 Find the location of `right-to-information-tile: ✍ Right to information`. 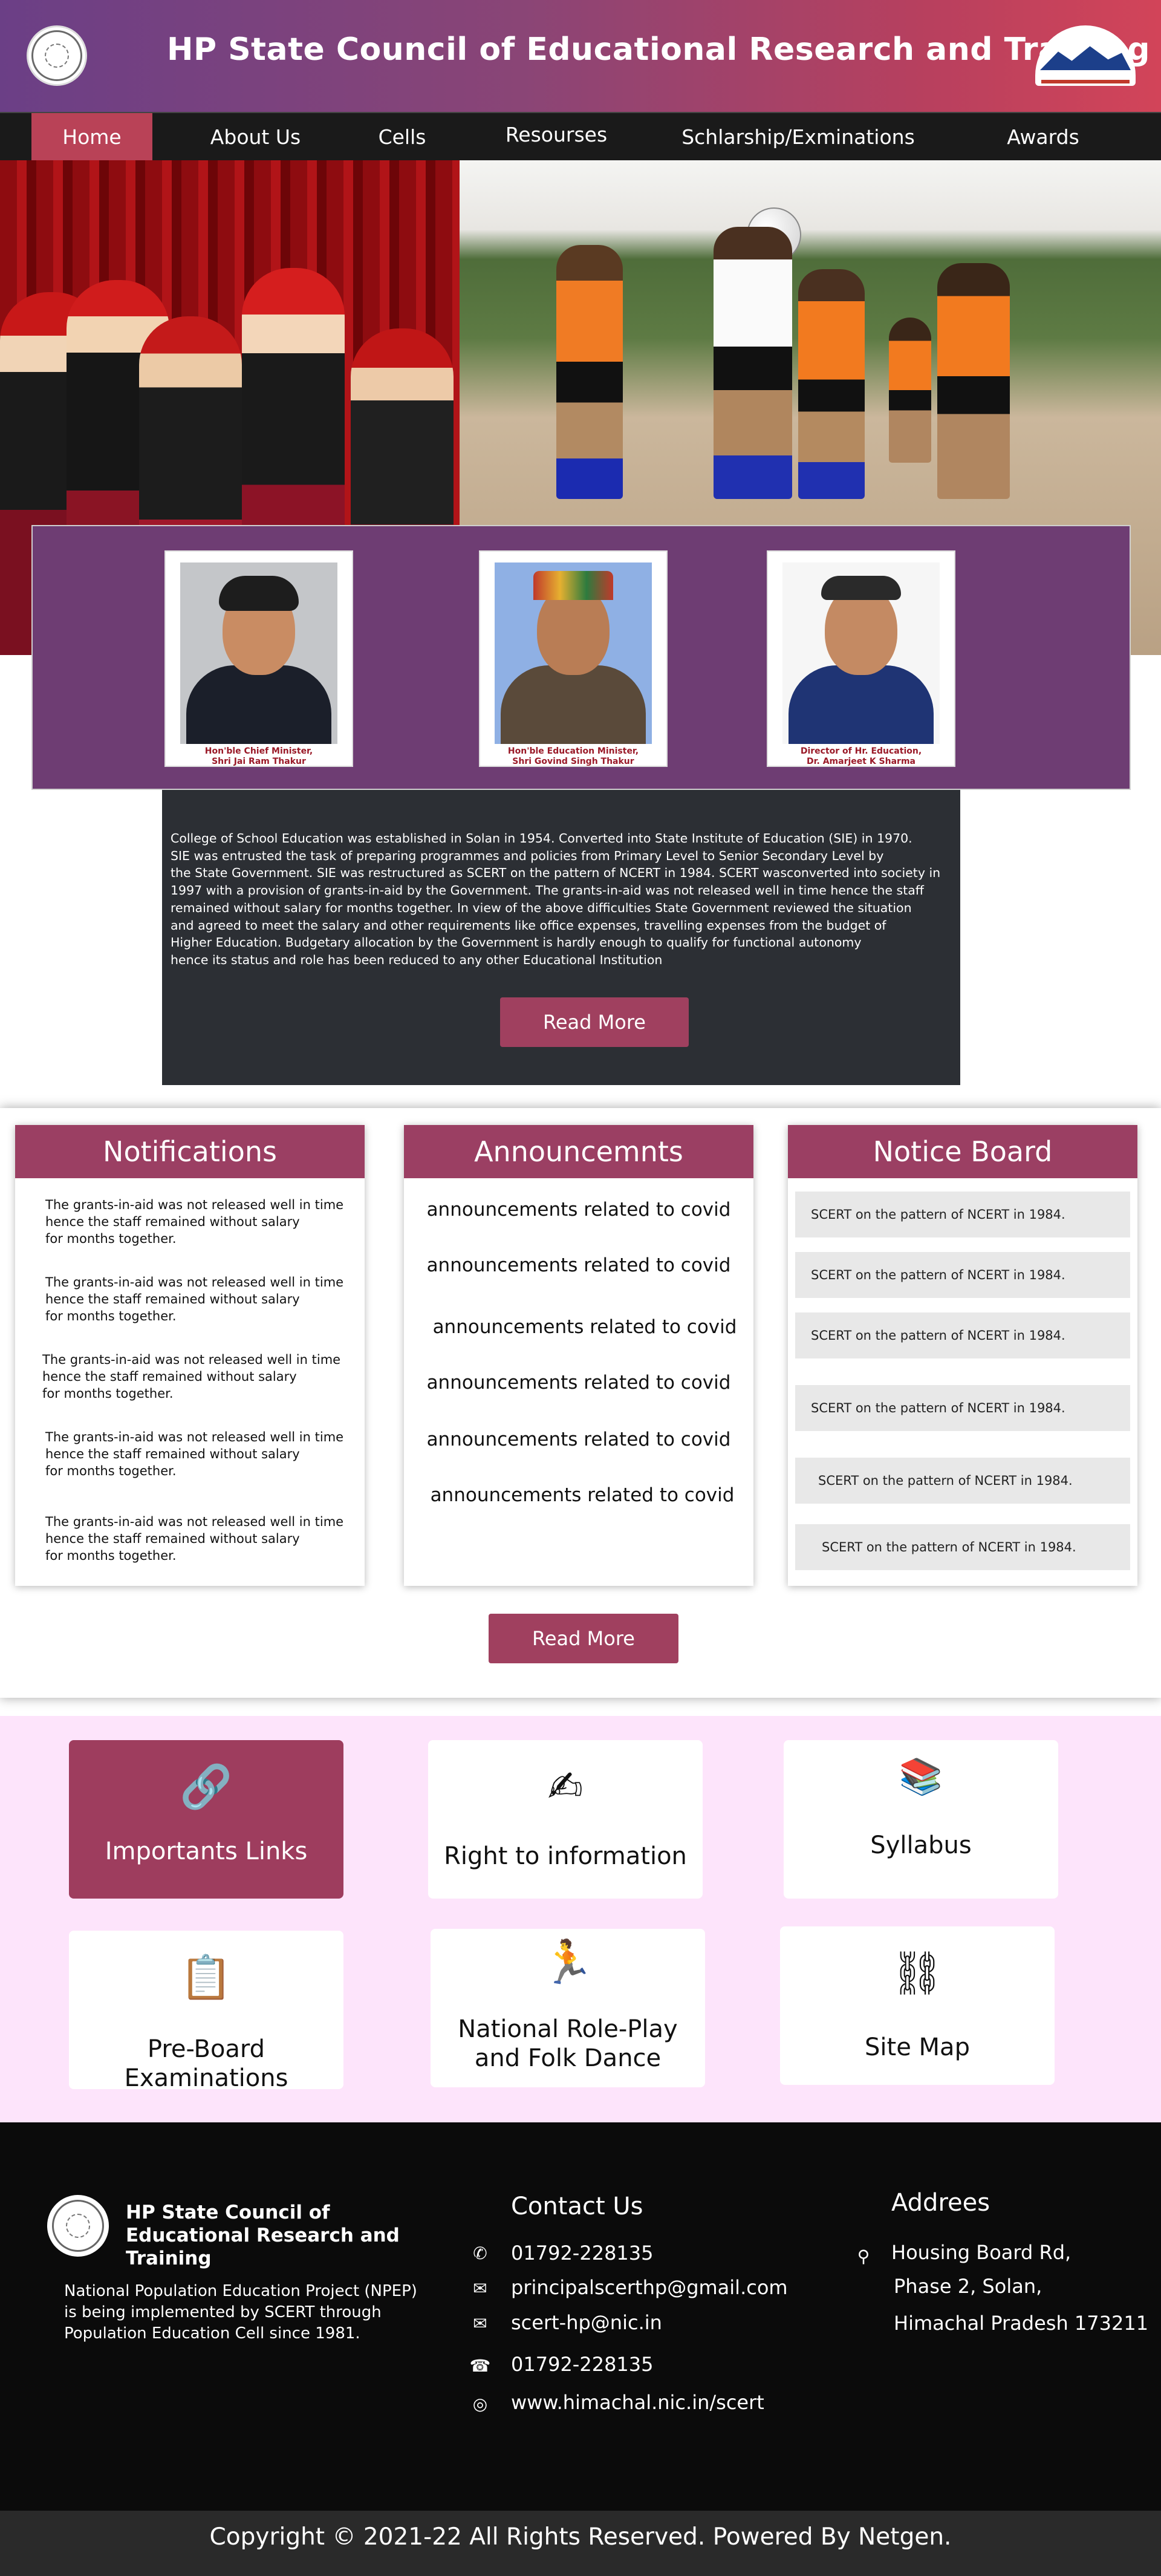

right-to-information-tile: ✍ Right to information is located at coordinates (565, 1819).